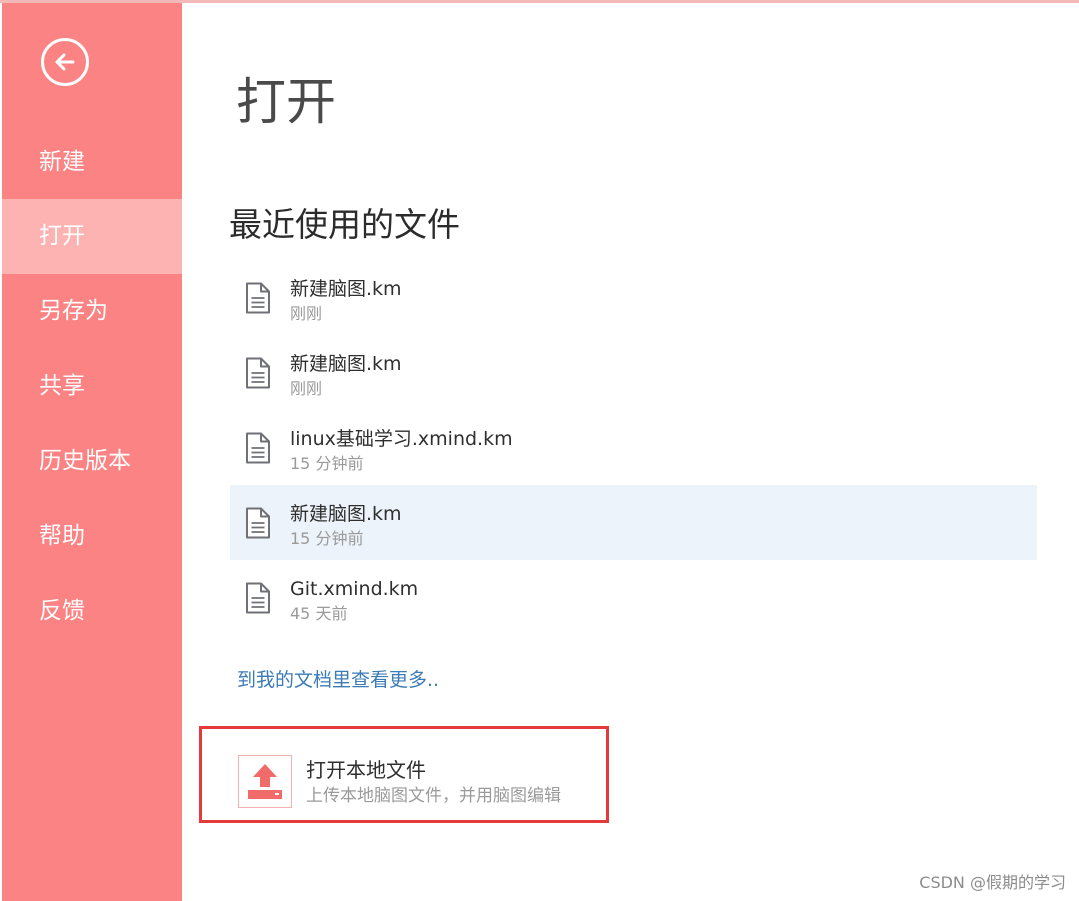  I want to click on upload-icon, so click(265, 781).